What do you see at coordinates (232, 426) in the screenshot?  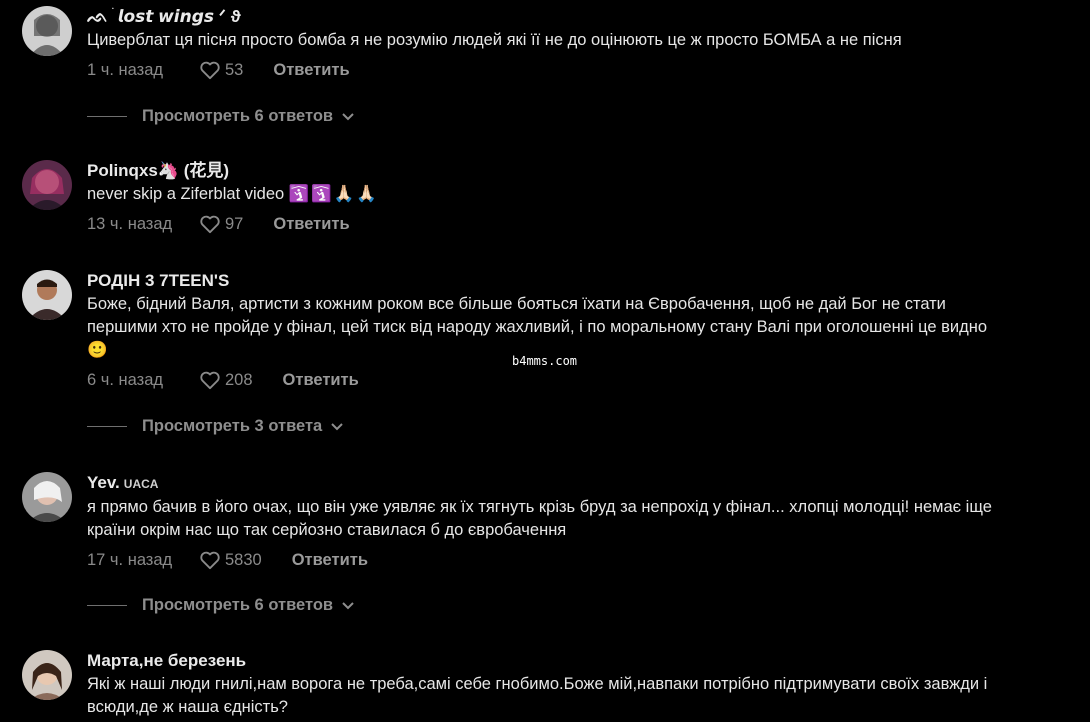 I see `view-replies-label: Просмотреть 3 ответа` at bounding box center [232, 426].